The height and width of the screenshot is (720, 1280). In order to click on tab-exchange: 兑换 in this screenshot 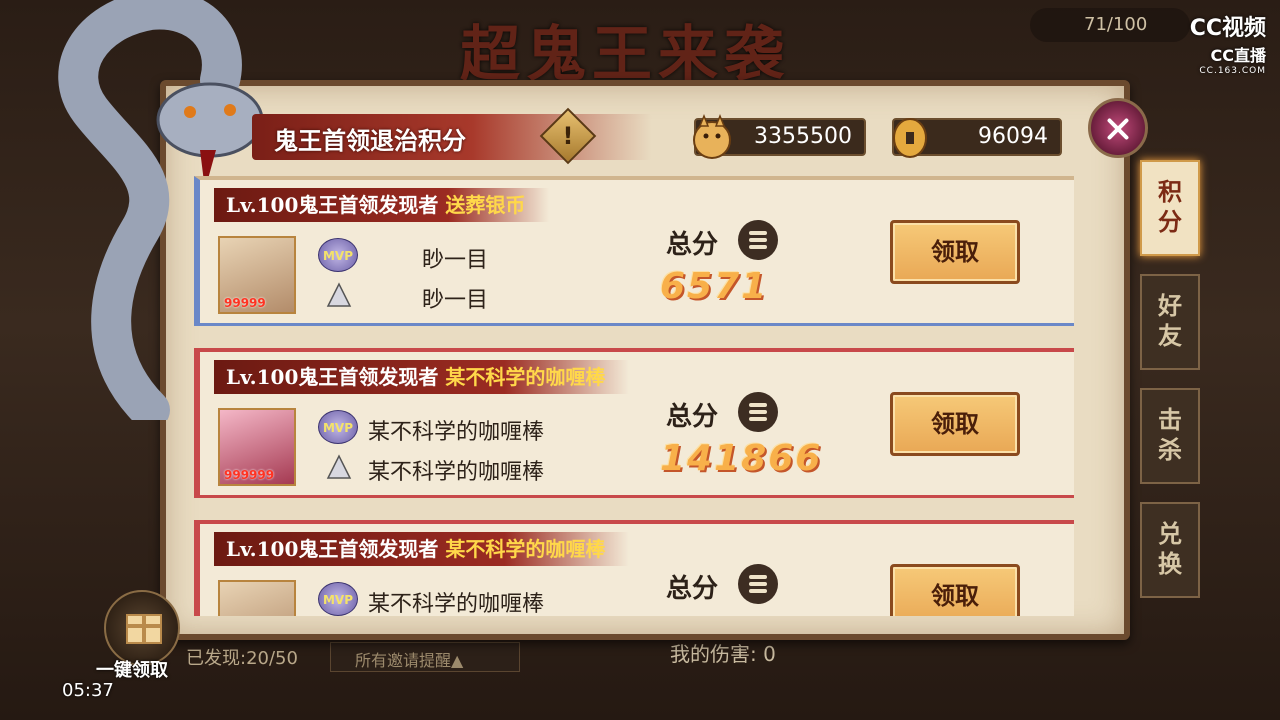, I will do `click(1170, 550)`.